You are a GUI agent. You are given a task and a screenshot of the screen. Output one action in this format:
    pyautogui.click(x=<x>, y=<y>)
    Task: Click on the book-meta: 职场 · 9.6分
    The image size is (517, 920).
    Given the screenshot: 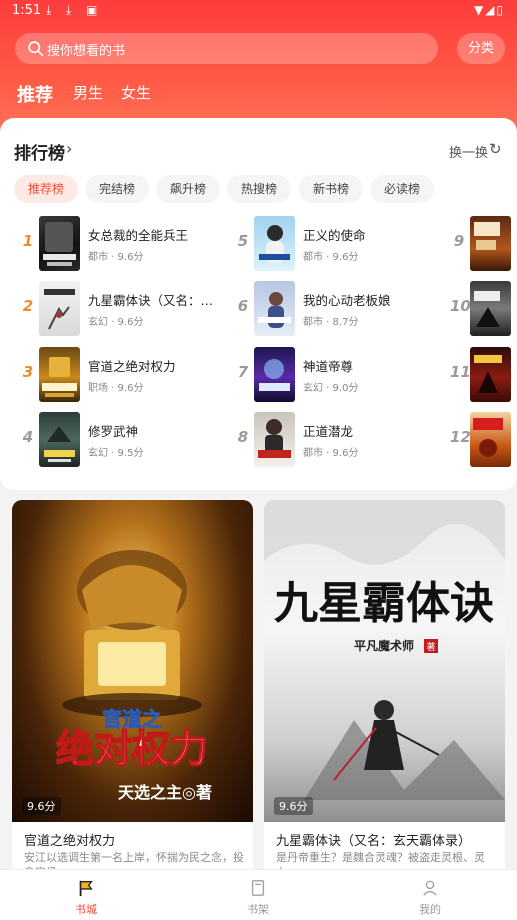 What is the action you would take?
    pyautogui.click(x=116, y=388)
    